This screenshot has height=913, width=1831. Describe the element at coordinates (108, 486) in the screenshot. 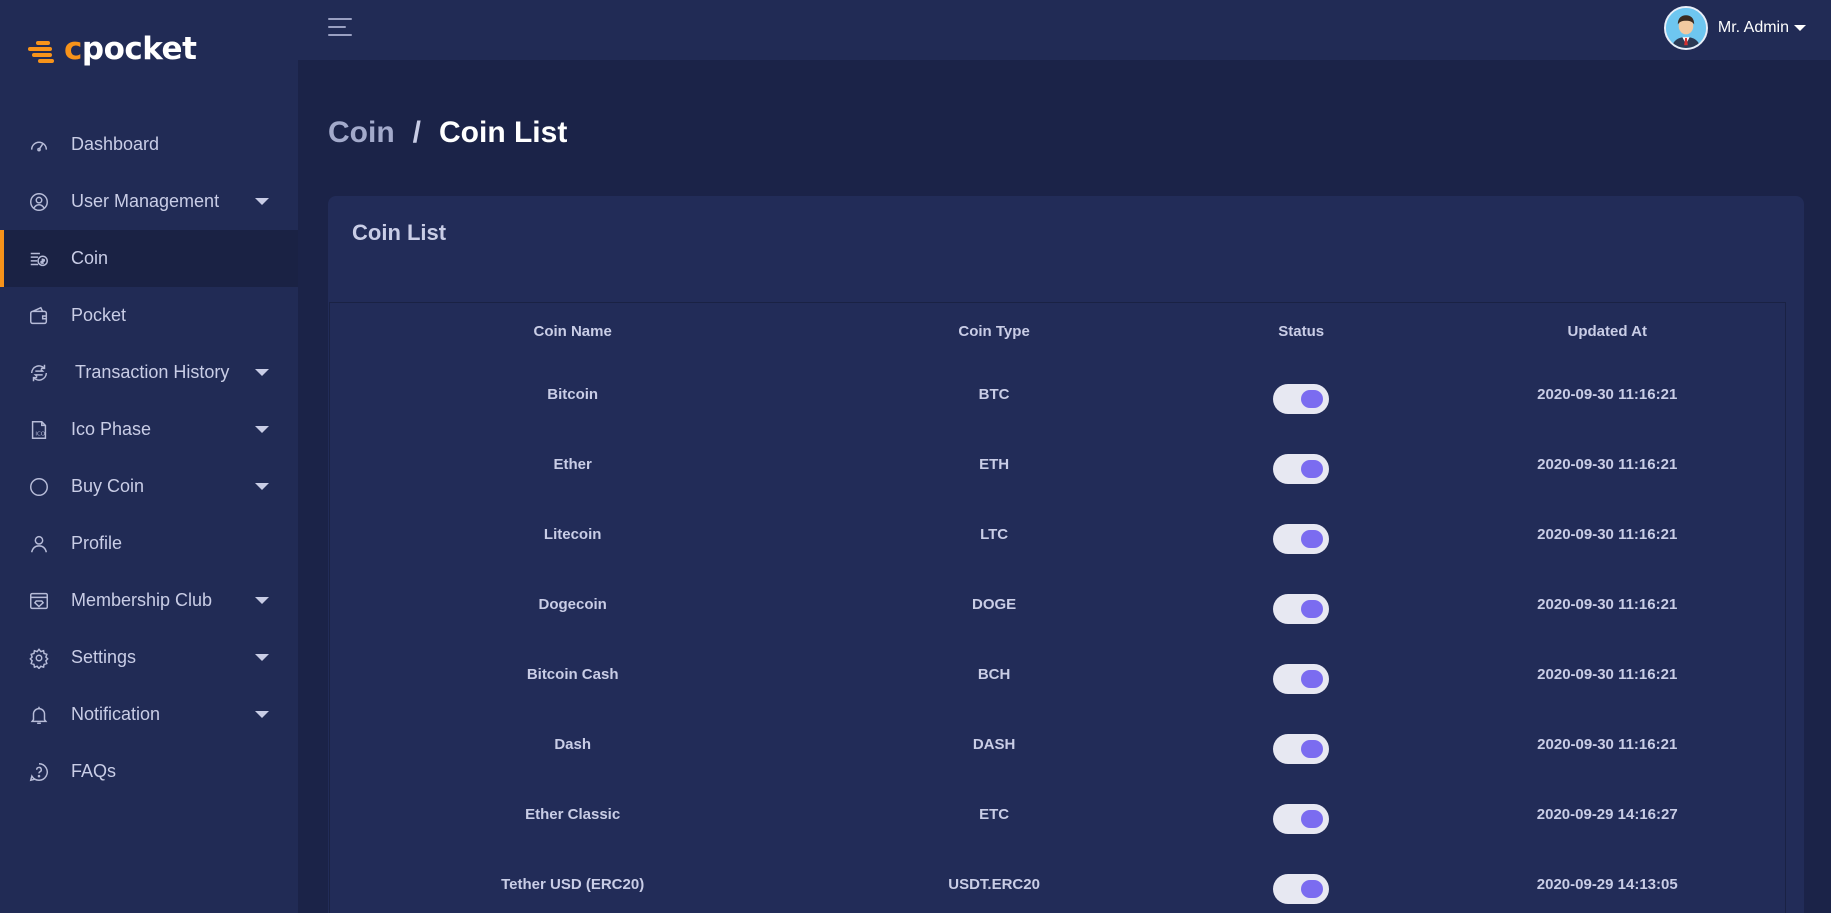

I see `sidebar-item-label: Buy Coin` at that location.